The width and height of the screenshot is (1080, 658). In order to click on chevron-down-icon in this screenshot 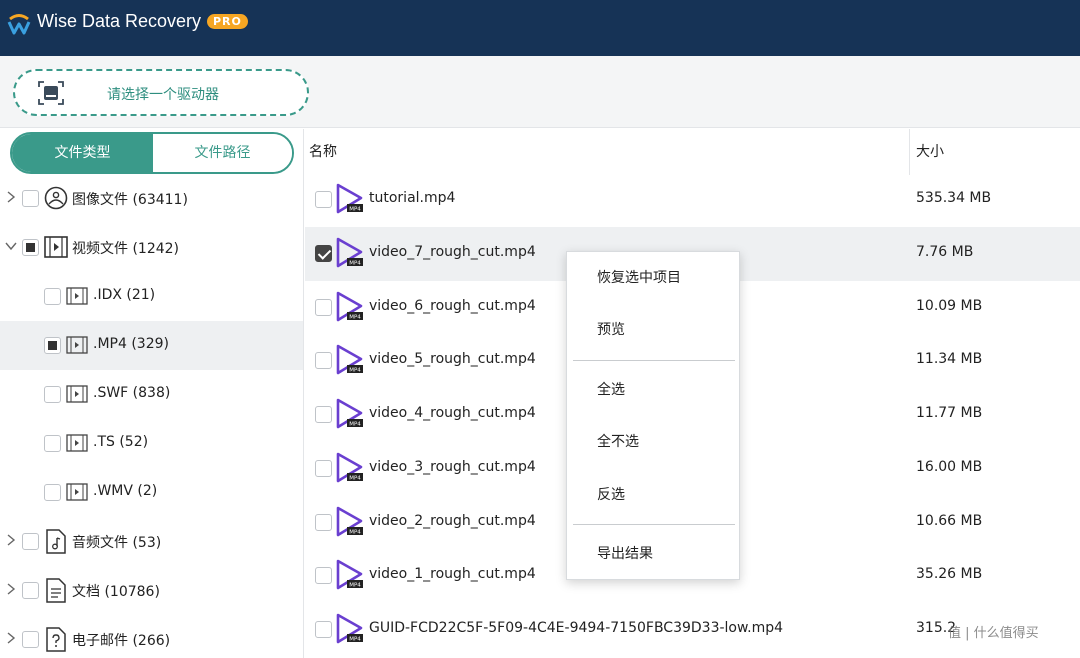, I will do `click(11, 246)`.